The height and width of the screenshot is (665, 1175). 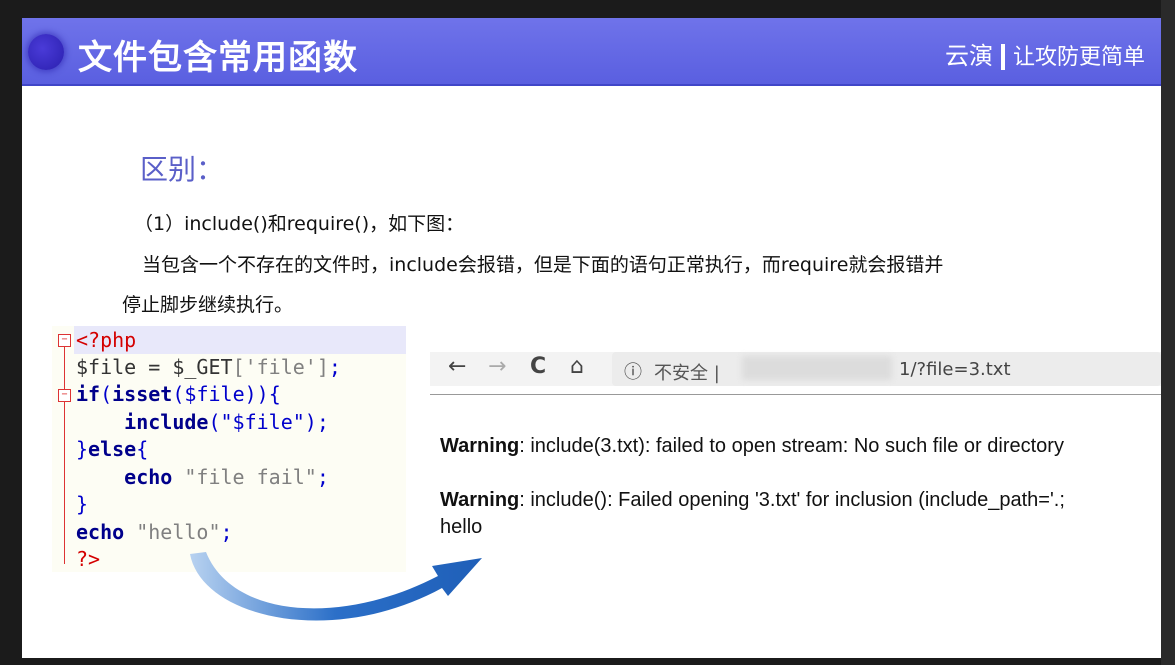 What do you see at coordinates (461, 527) in the screenshot?
I see `output-hello: hello` at bounding box center [461, 527].